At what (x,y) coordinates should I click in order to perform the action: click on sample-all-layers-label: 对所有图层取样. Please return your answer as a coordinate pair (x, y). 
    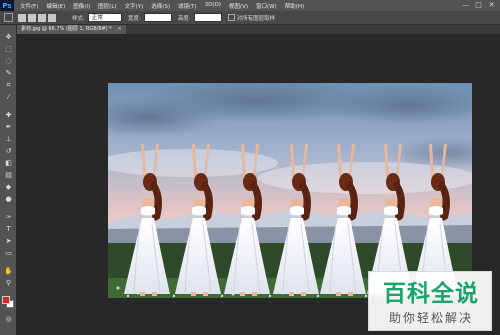
    Looking at the image, I should click on (256, 18).